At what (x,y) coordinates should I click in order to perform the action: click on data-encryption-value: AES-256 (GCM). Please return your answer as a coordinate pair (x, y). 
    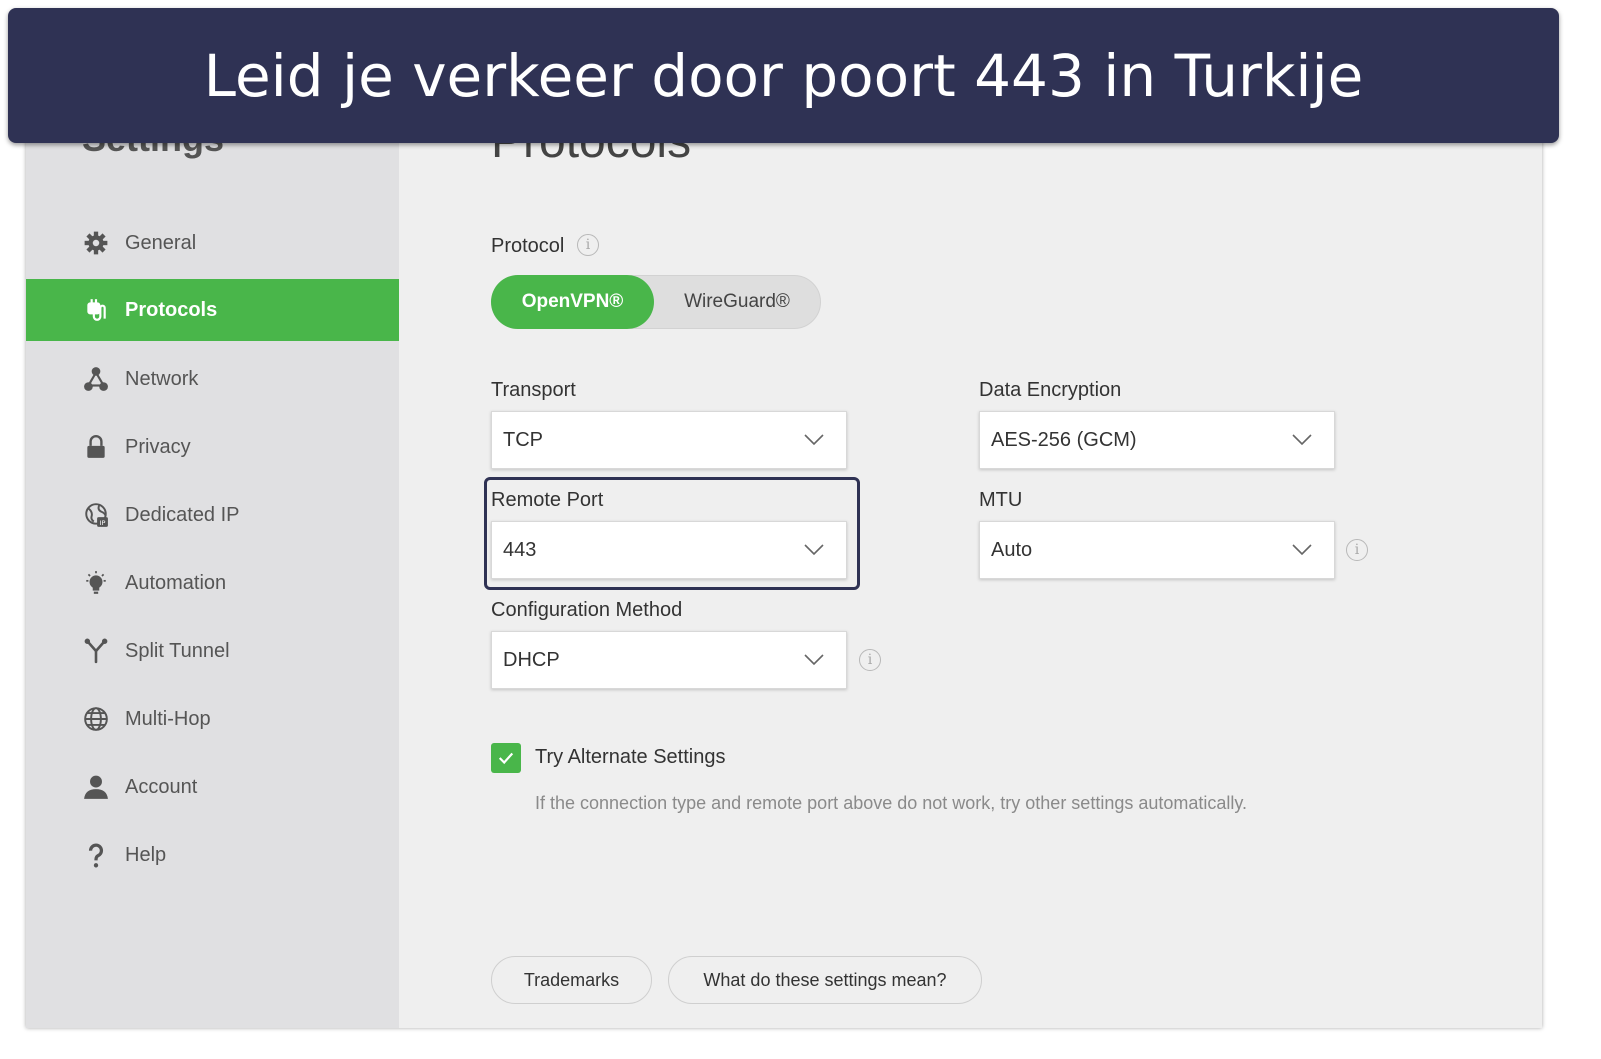
    Looking at the image, I should click on (1064, 439).